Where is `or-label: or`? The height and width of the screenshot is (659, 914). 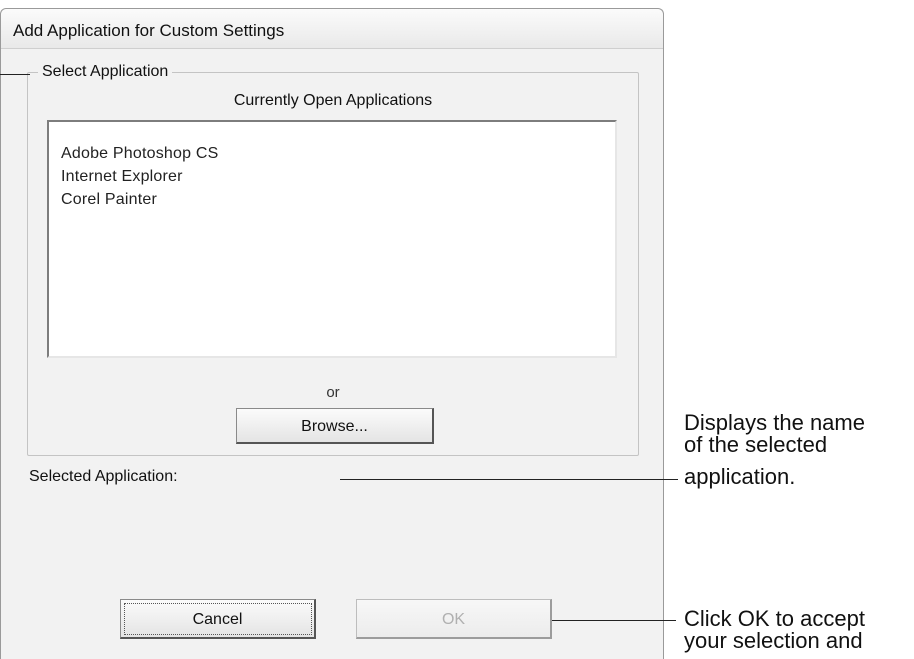
or-label: or is located at coordinates (333, 392).